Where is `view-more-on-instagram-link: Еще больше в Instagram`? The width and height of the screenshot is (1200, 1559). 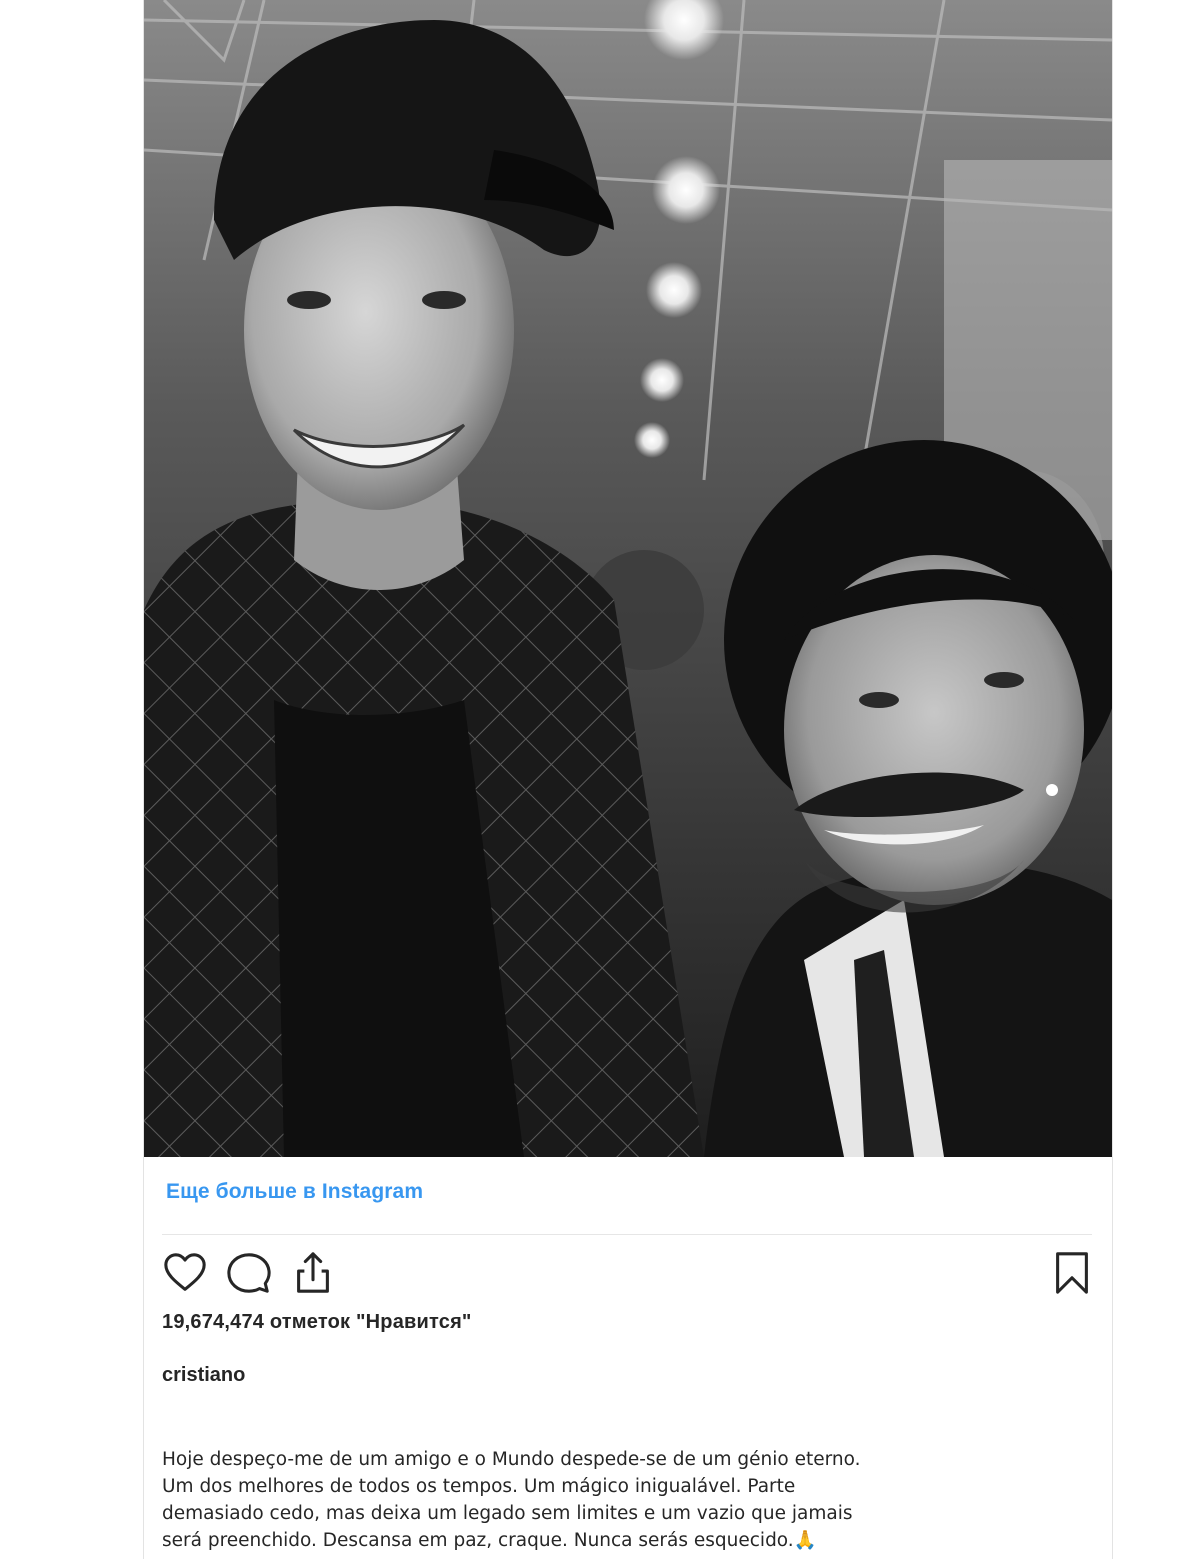
view-more-on-instagram-link: Еще больше в Instagram is located at coordinates (294, 1192).